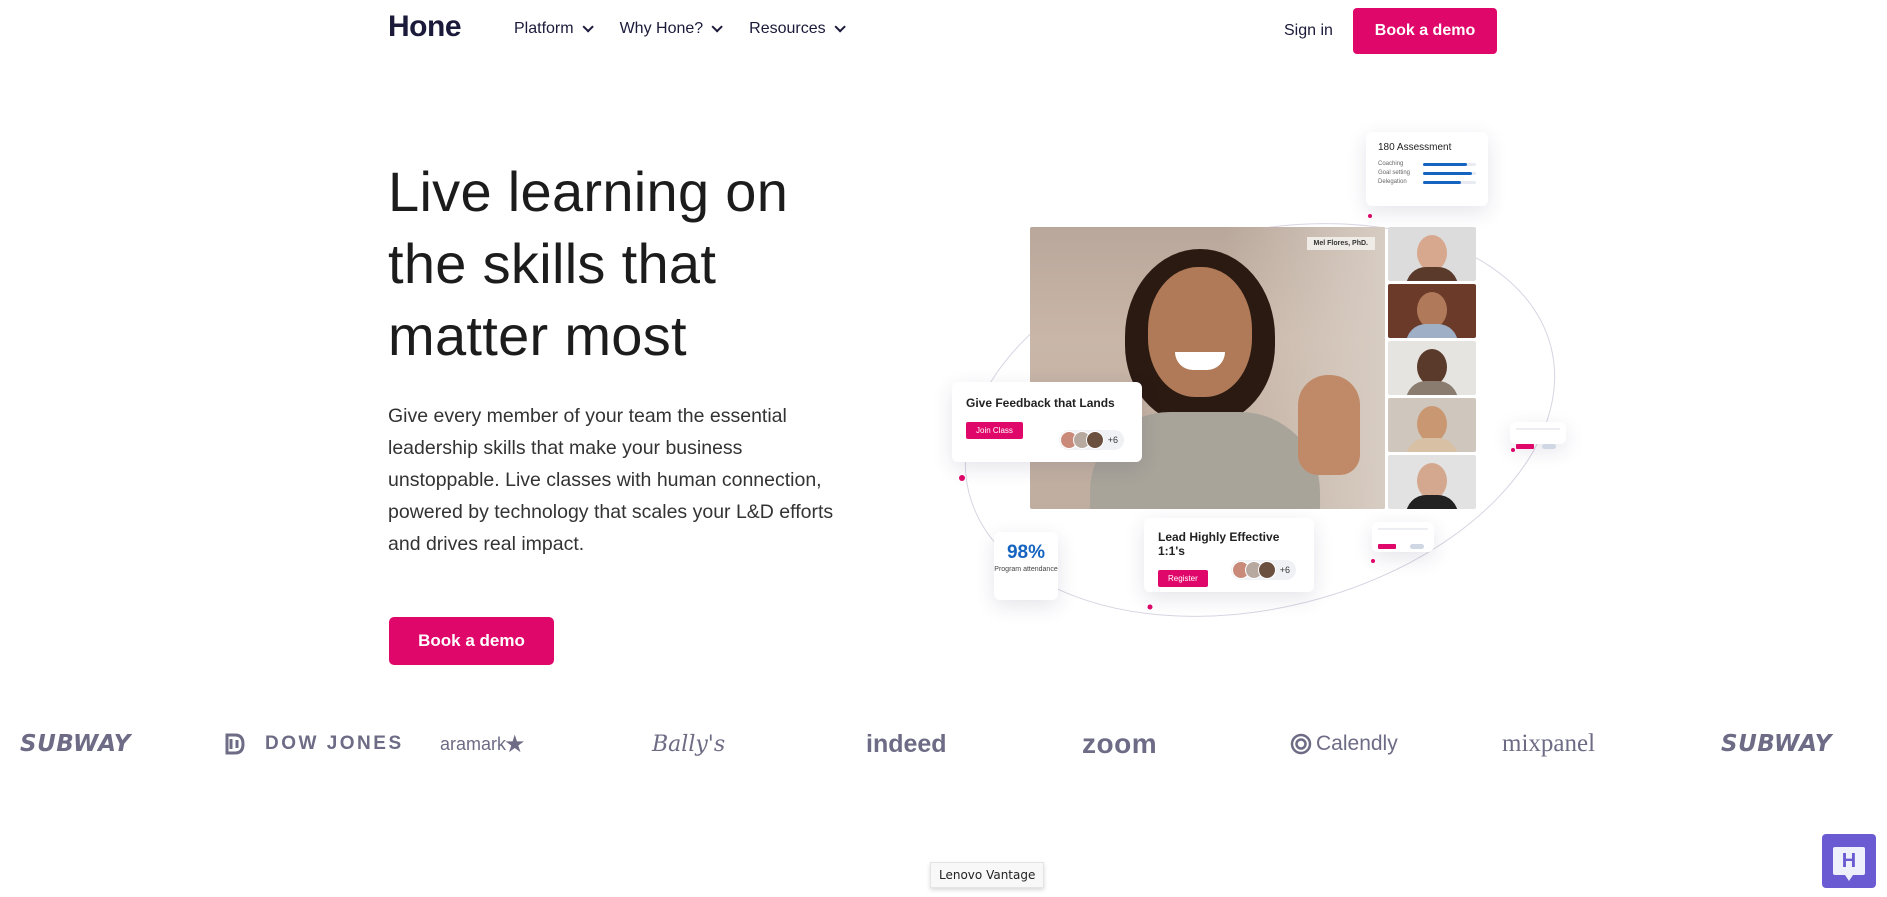 This screenshot has height=897, width=1887. Describe the element at coordinates (1026, 552) in the screenshot. I see `attendance-value: 98%` at that location.